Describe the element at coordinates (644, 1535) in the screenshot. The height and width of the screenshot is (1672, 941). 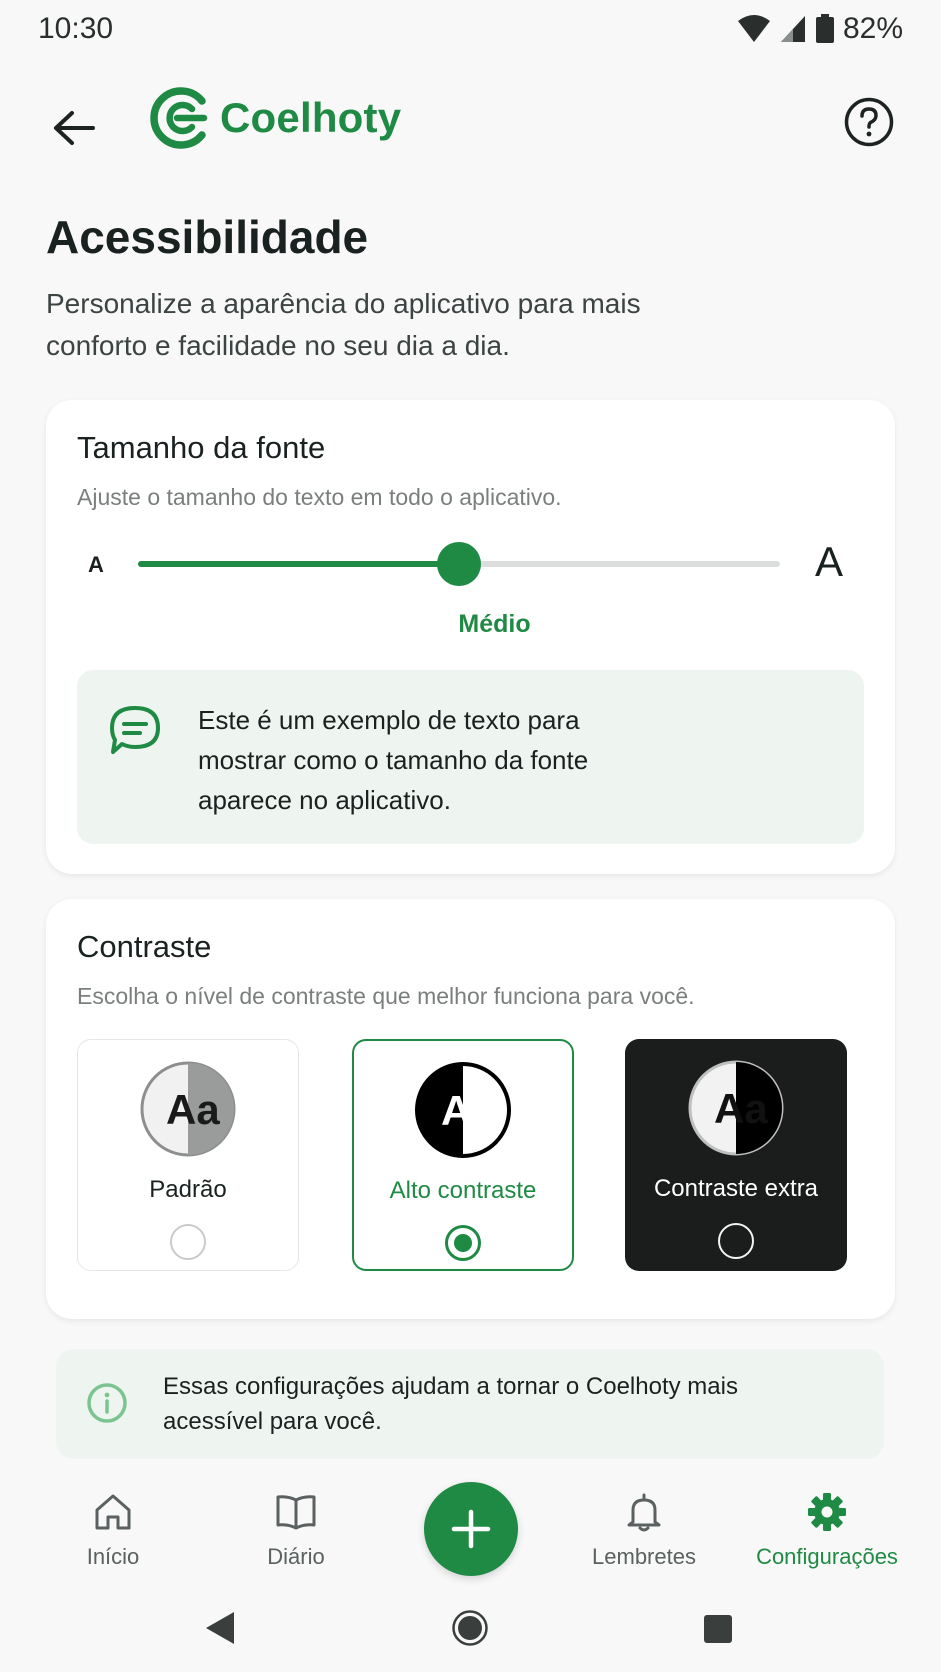
I see `nav-item-reminders: Lembretes` at that location.